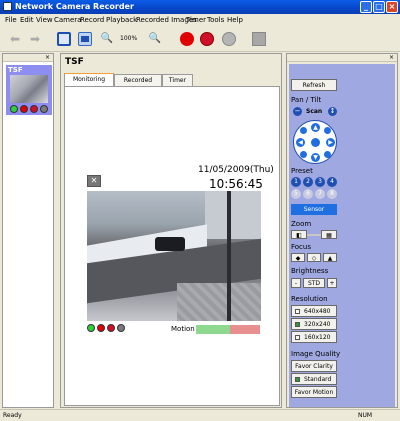 Image resolution: width=400 pixels, height=421 pixels. I want to click on menu-edit: Edit, so click(27, 20).